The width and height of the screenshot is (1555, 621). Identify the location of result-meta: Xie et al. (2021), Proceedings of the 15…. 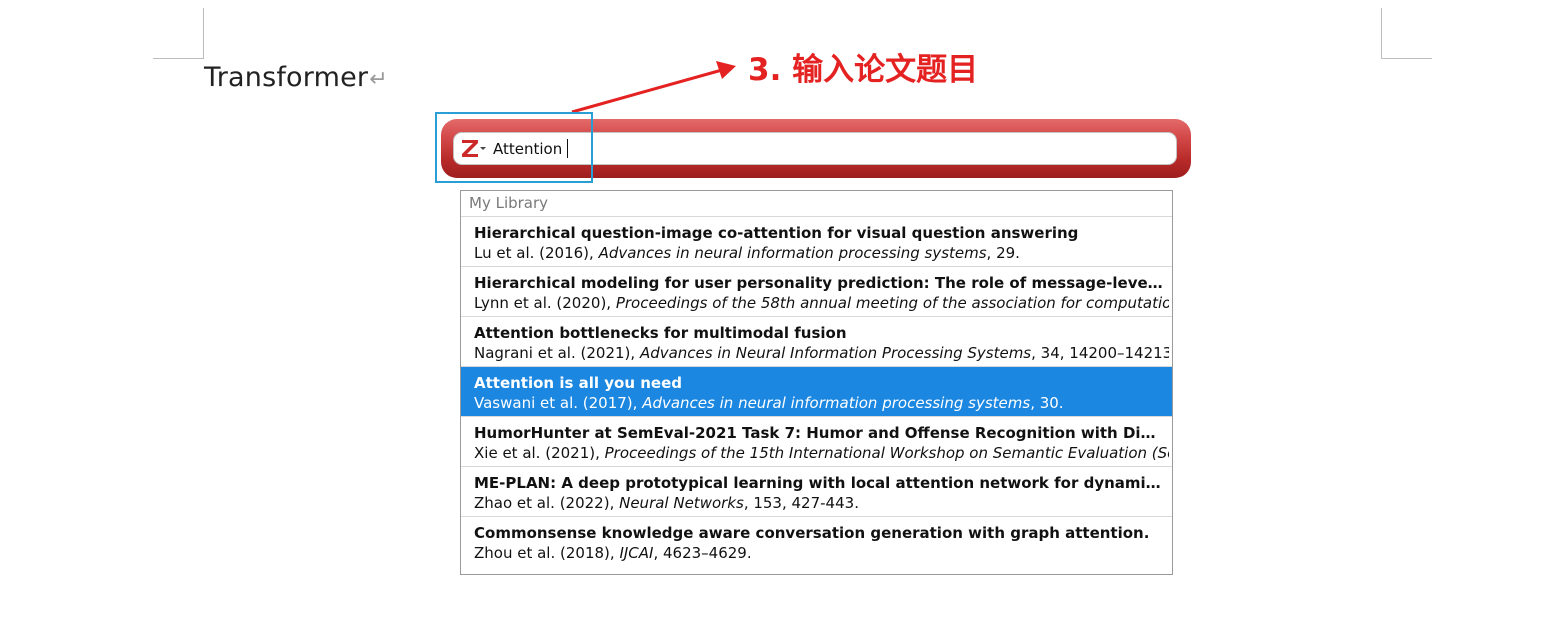
(821, 453).